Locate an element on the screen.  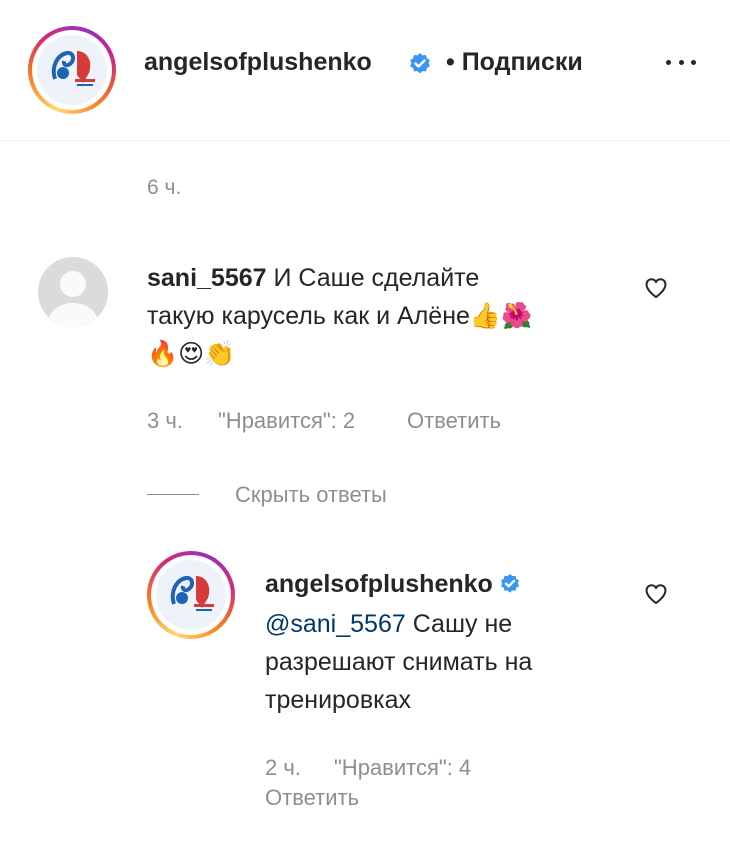
hide-replies-button: Скрыть ответы is located at coordinates (311, 495).